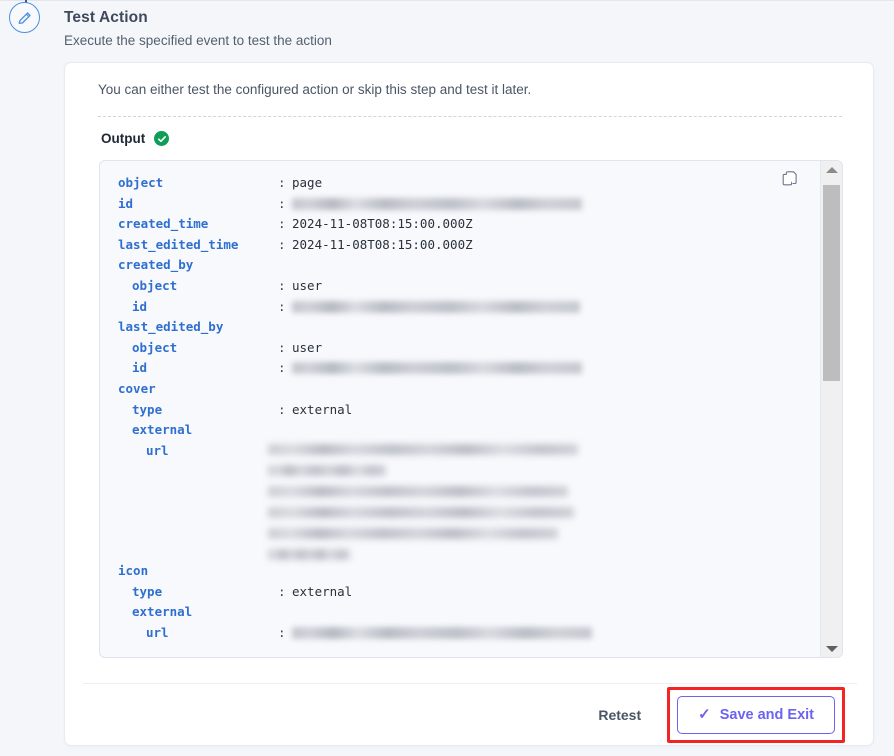 The image size is (894, 756). I want to click on save-button-highlight: ✓ Save and Exit, so click(756, 714).